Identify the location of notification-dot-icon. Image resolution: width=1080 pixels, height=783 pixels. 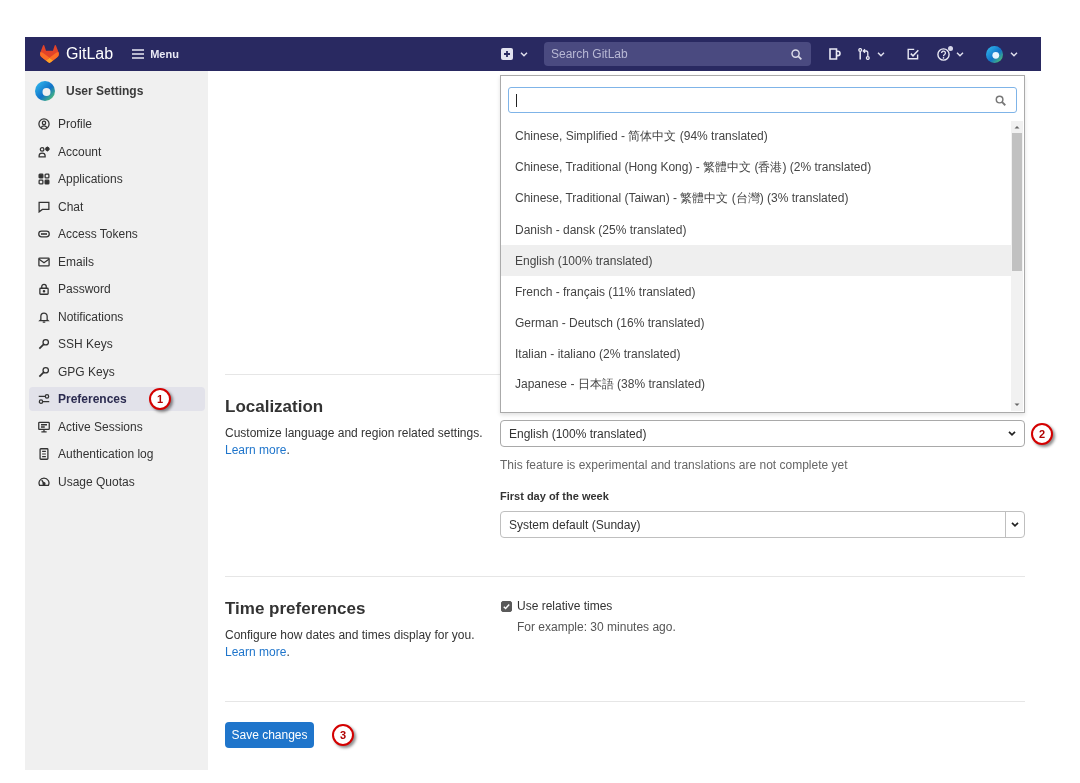
(950, 48).